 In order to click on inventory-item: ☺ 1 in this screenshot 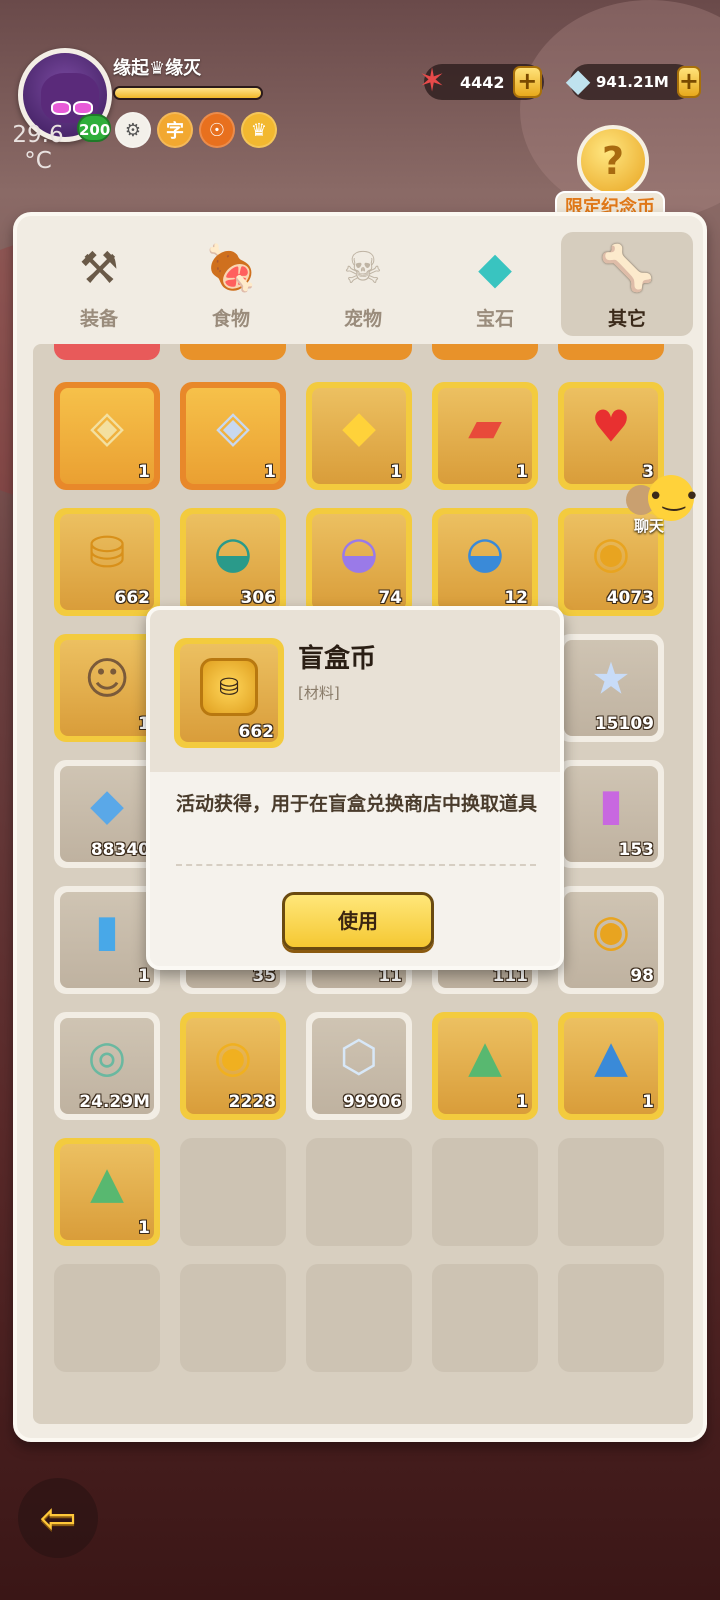, I will do `click(107, 688)`.